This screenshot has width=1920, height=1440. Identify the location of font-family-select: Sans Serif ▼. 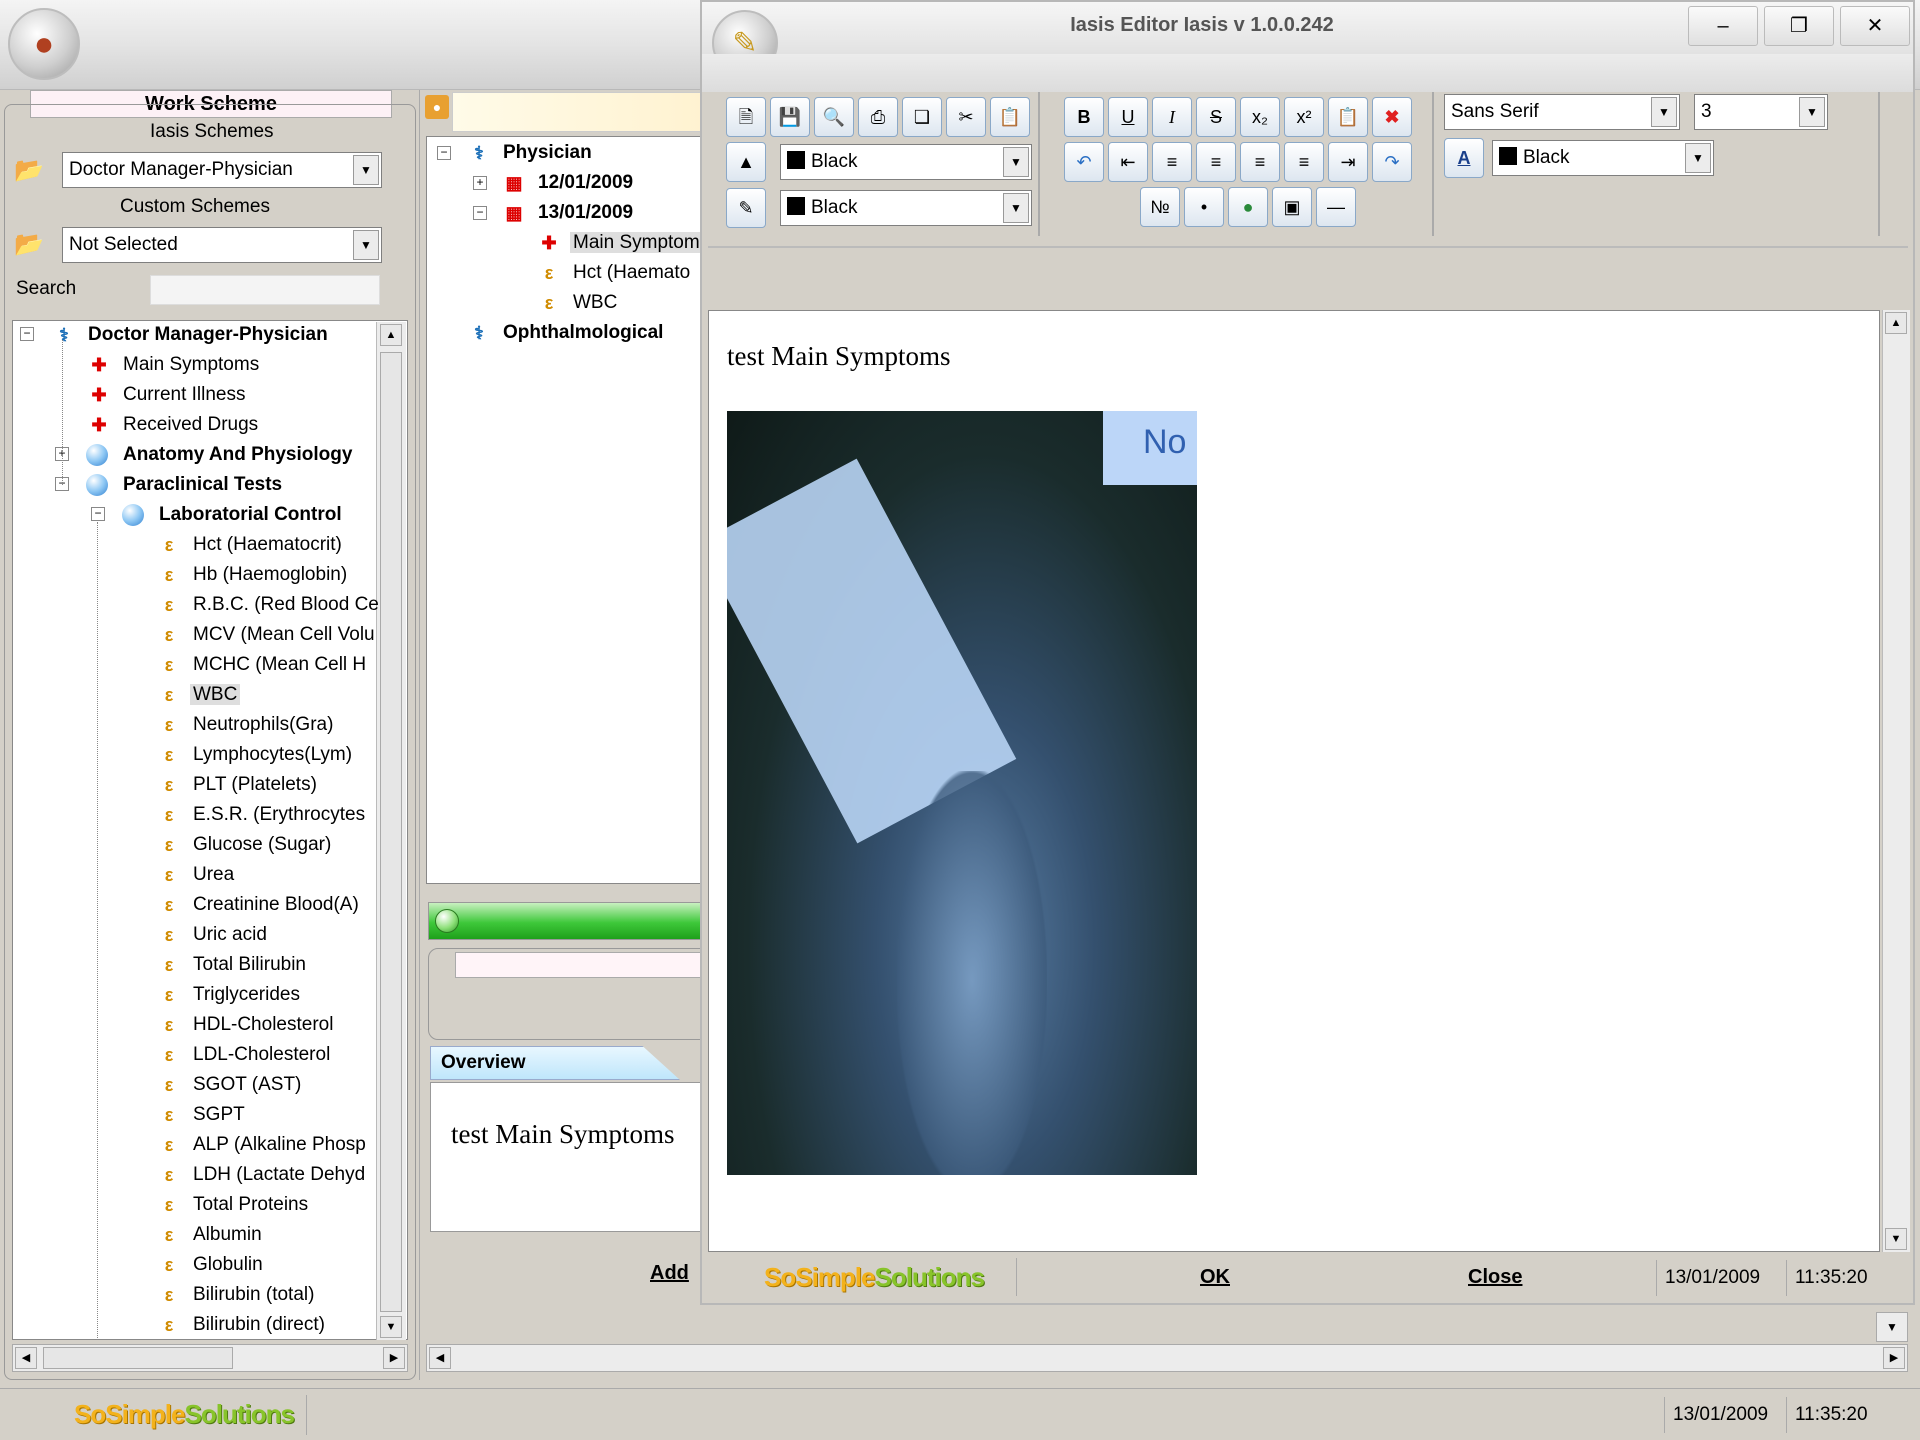
(1562, 112).